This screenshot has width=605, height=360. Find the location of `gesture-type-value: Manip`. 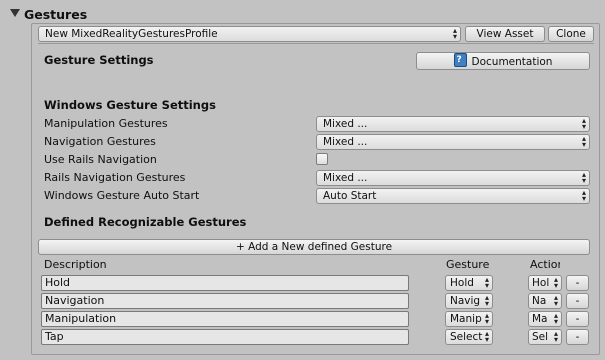

gesture-type-value: Manip is located at coordinates (466, 319).